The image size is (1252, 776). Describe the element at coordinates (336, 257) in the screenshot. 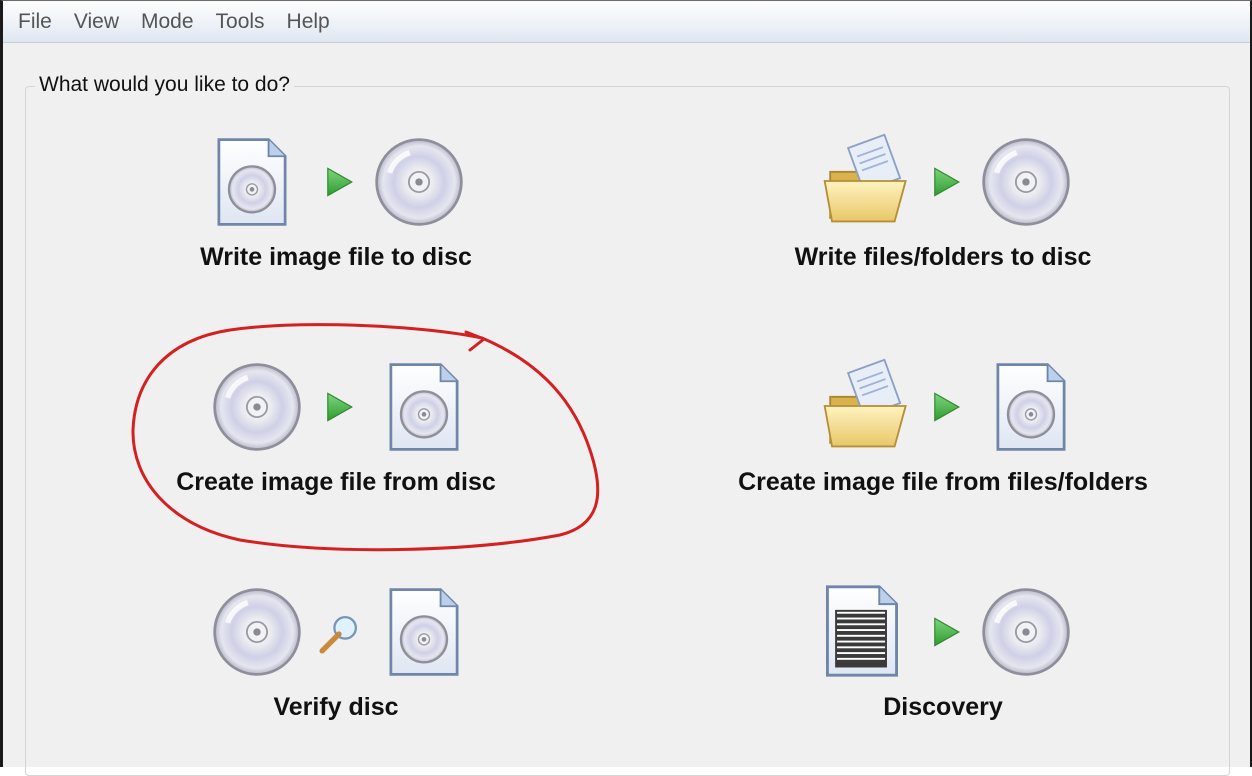

I see `task-label: Write image file to disc` at that location.